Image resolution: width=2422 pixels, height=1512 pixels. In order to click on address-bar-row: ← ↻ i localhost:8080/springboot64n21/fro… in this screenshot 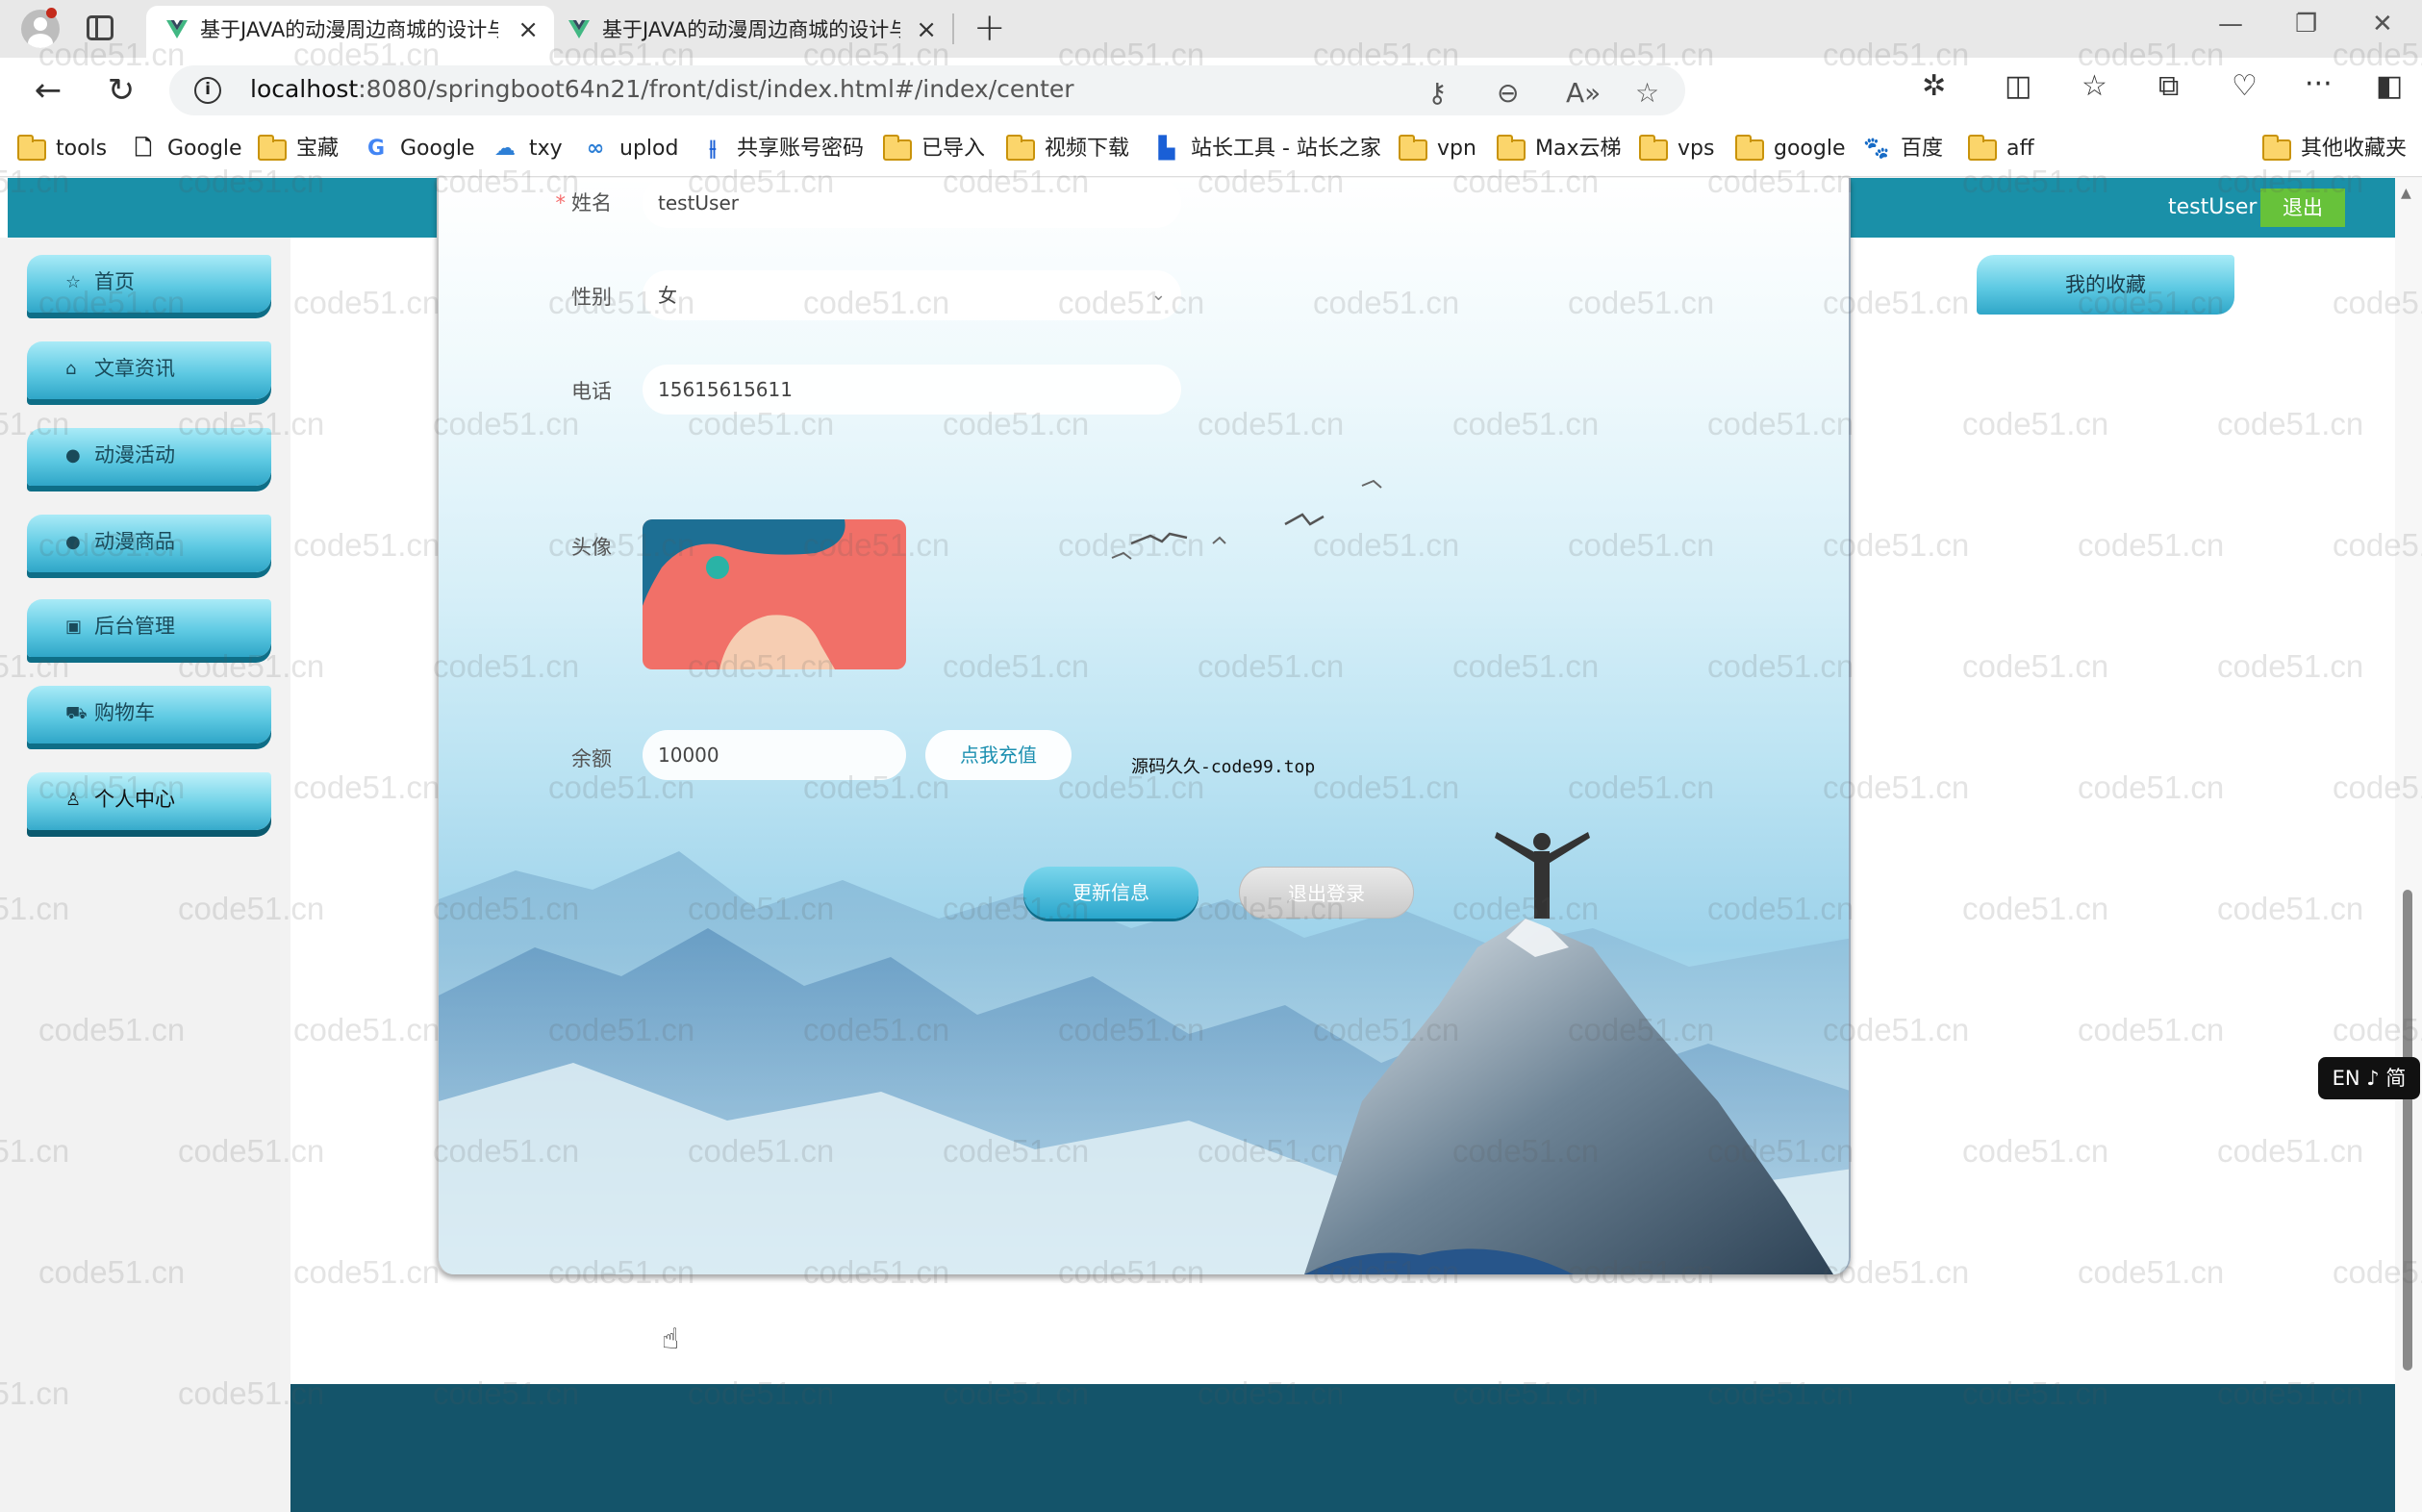, I will do `click(1211, 91)`.